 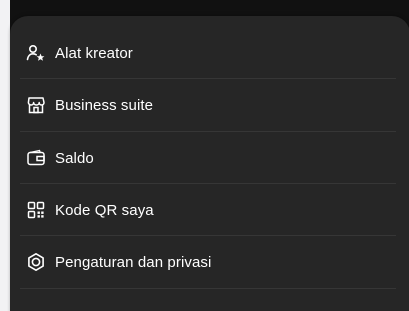 What do you see at coordinates (36, 53) in the screenshot?
I see `creator-tools-icon` at bounding box center [36, 53].